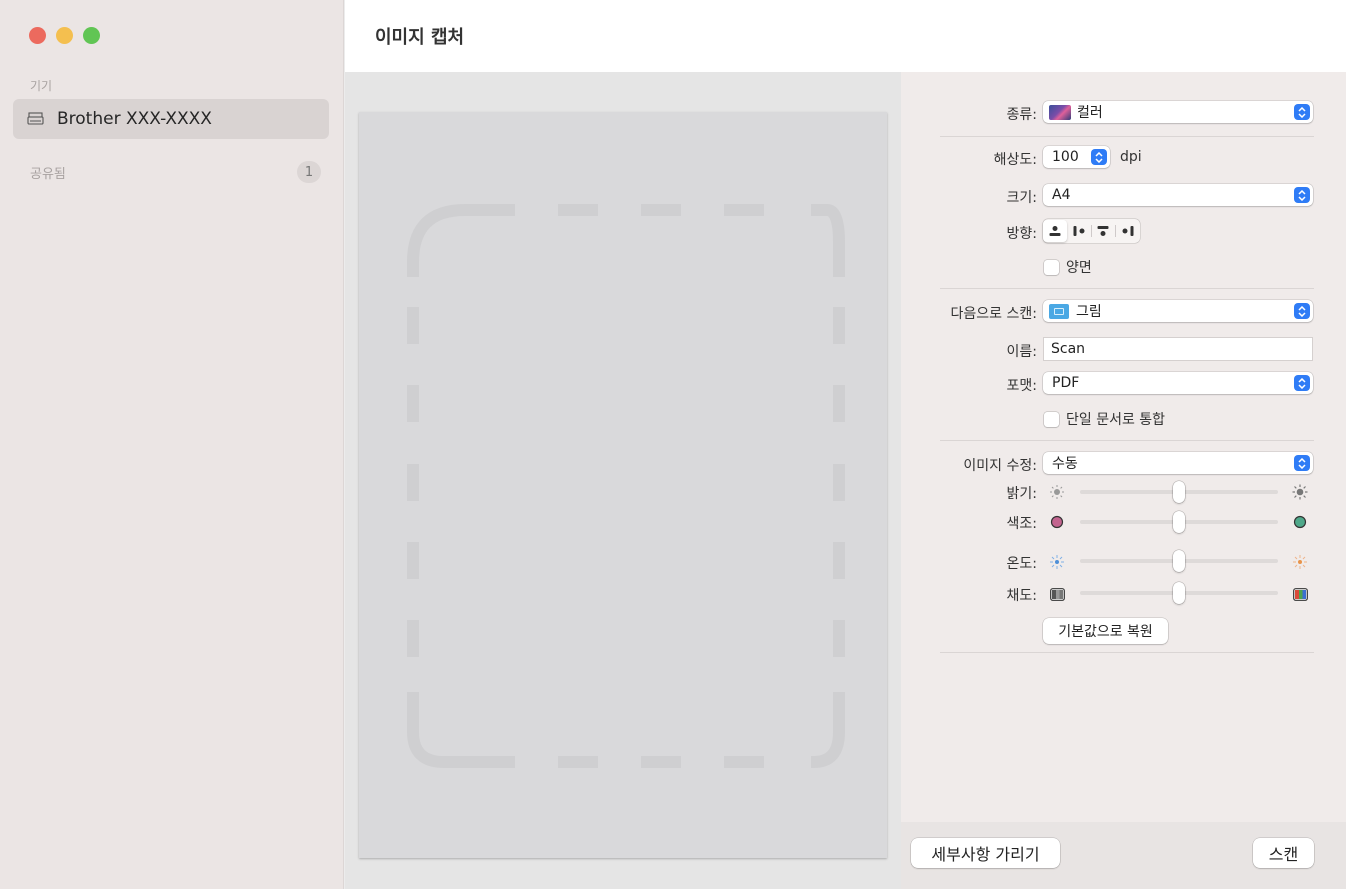  I want to click on duplex-label: 양면, so click(1079, 268).